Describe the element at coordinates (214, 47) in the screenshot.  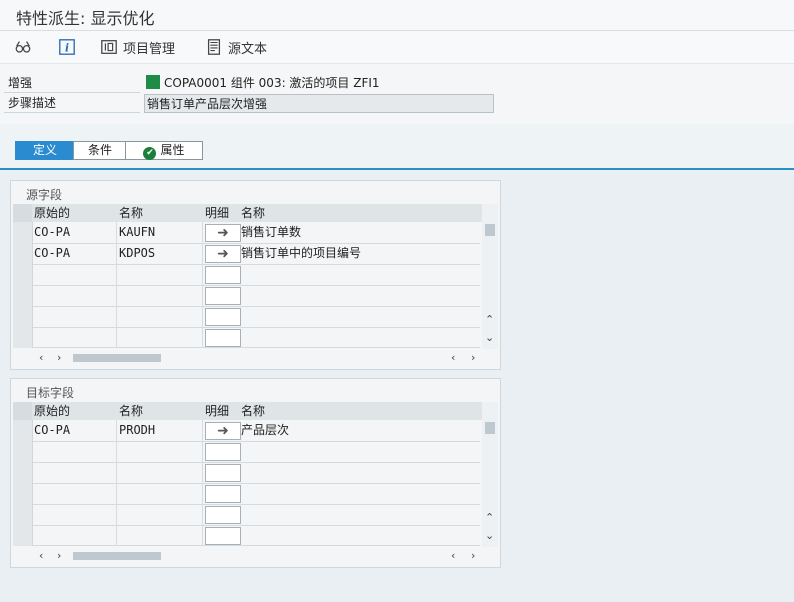
I see `document-icon` at that location.